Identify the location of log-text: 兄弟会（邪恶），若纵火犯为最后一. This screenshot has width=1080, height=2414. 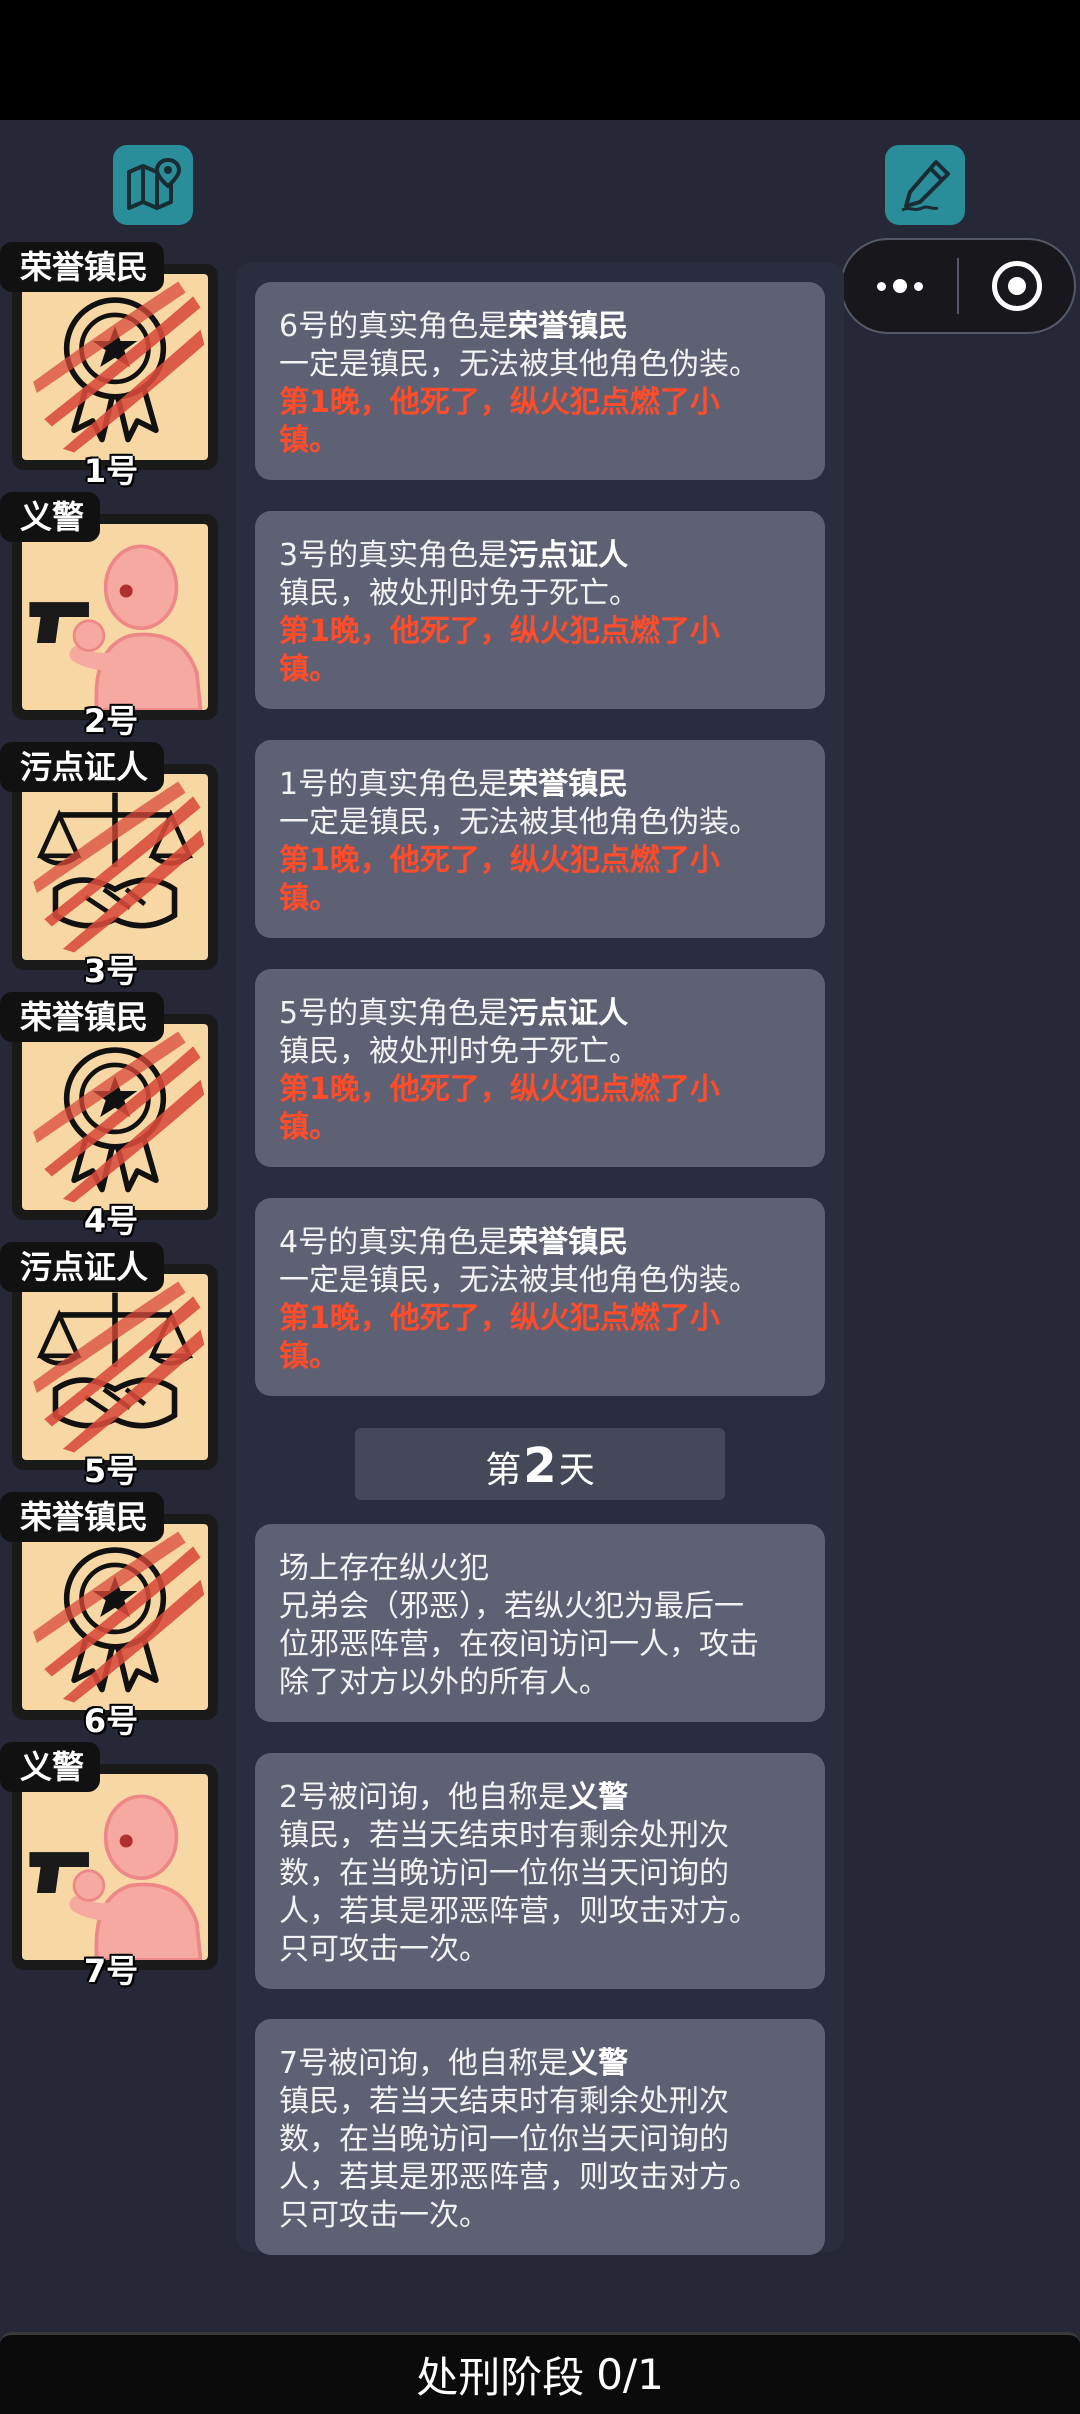
(511, 1606).